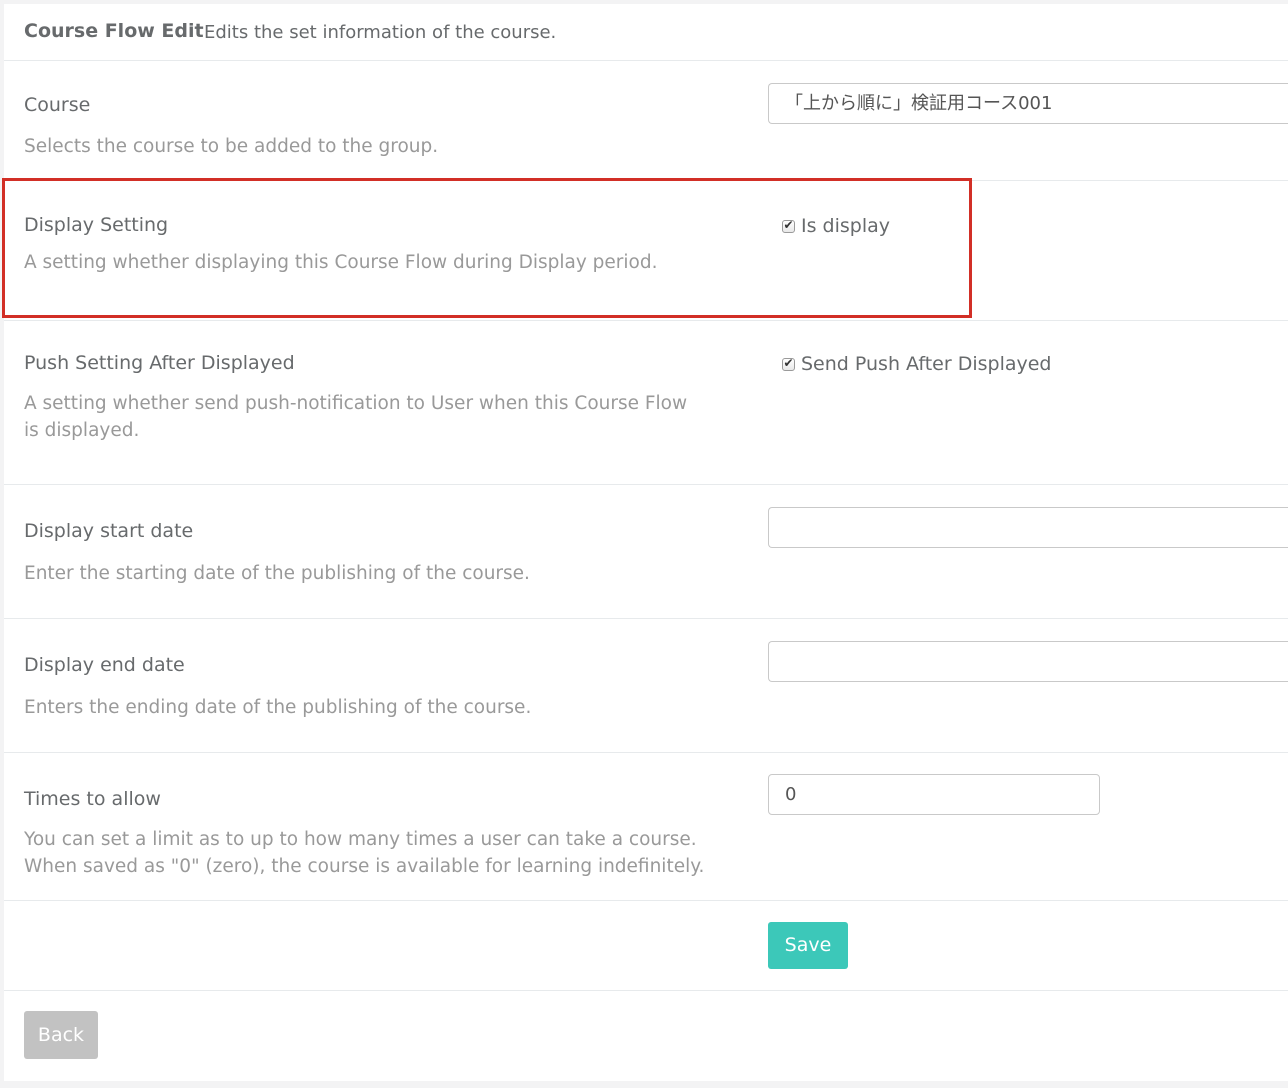 The width and height of the screenshot is (1288, 1088). Describe the element at coordinates (487, 248) in the screenshot. I see `display-setting-highlight-box` at that location.